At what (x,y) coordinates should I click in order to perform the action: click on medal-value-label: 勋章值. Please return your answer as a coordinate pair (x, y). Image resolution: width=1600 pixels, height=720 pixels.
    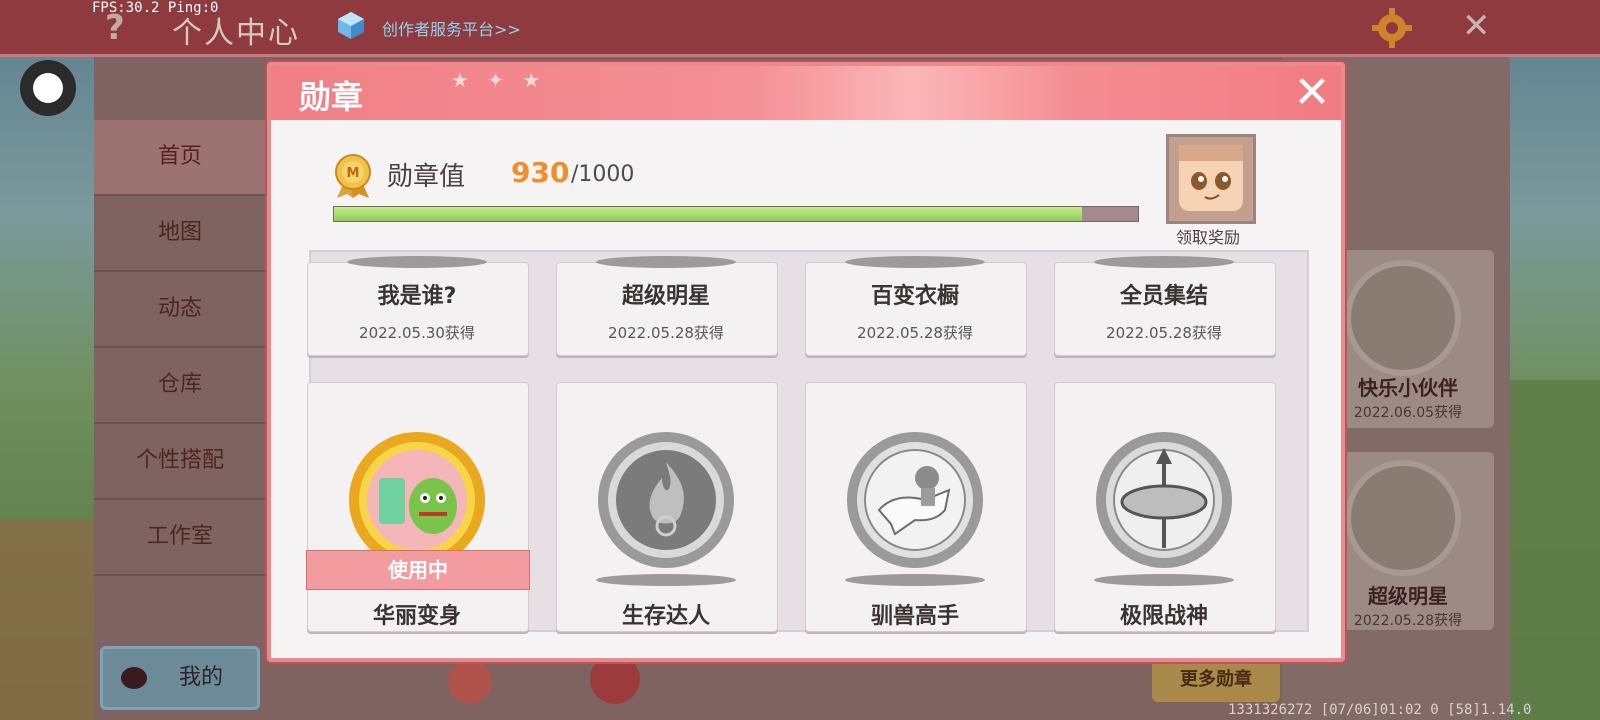
    Looking at the image, I should click on (426, 177).